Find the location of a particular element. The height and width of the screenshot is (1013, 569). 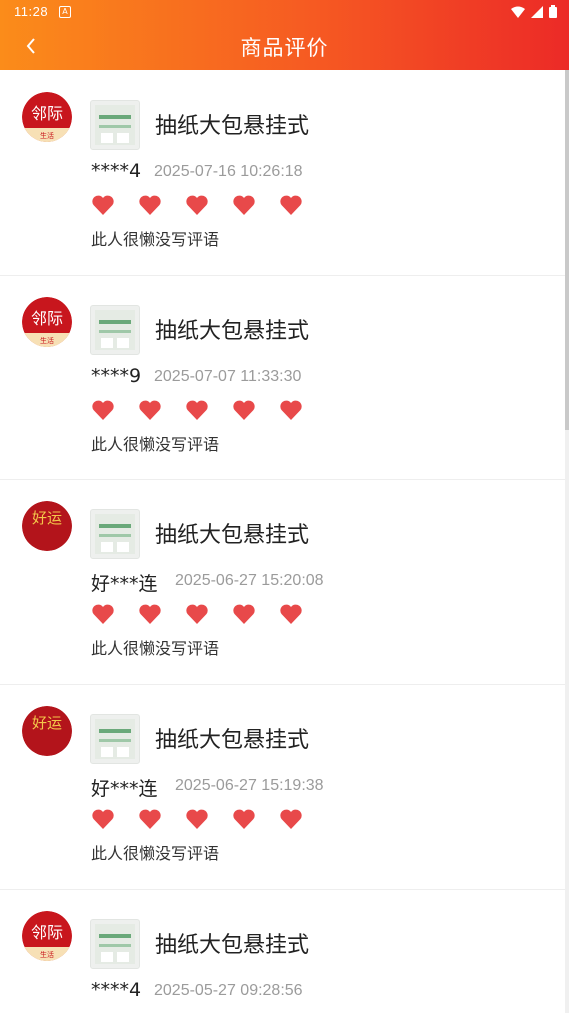

app-header: 11:28 A 商品评价 is located at coordinates (284, 35).